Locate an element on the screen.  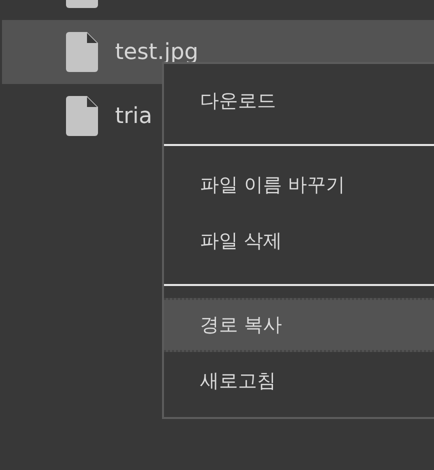
menu-item: 경로 복사 is located at coordinates (299, 325).